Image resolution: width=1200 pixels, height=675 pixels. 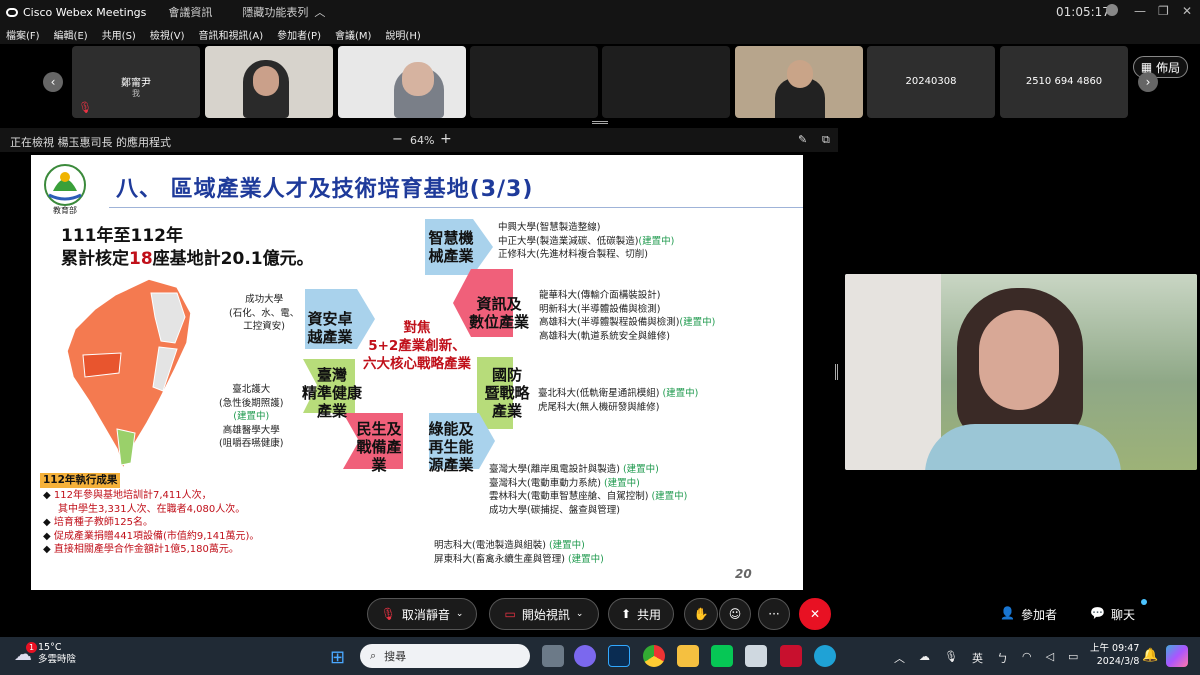 What do you see at coordinates (299, 34) in the screenshot?
I see `menu-participants: 參加者(P)` at bounding box center [299, 34].